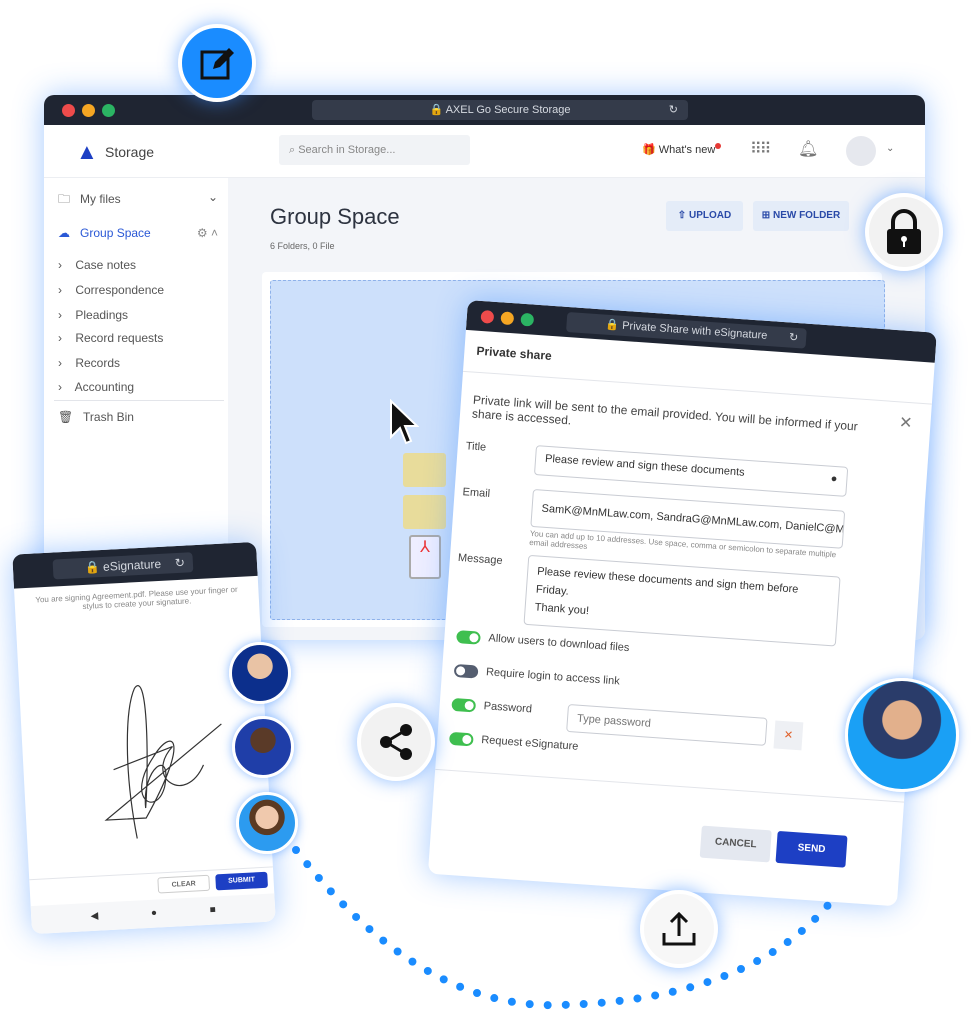 The height and width of the screenshot is (1024, 972). Describe the element at coordinates (480, 559) in the screenshot. I see `message-label: Message` at that location.